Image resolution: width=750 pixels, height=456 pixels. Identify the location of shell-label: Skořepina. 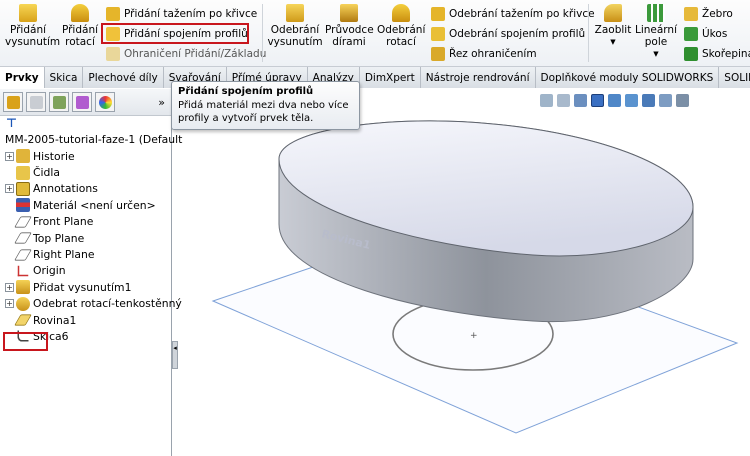
(726, 53).